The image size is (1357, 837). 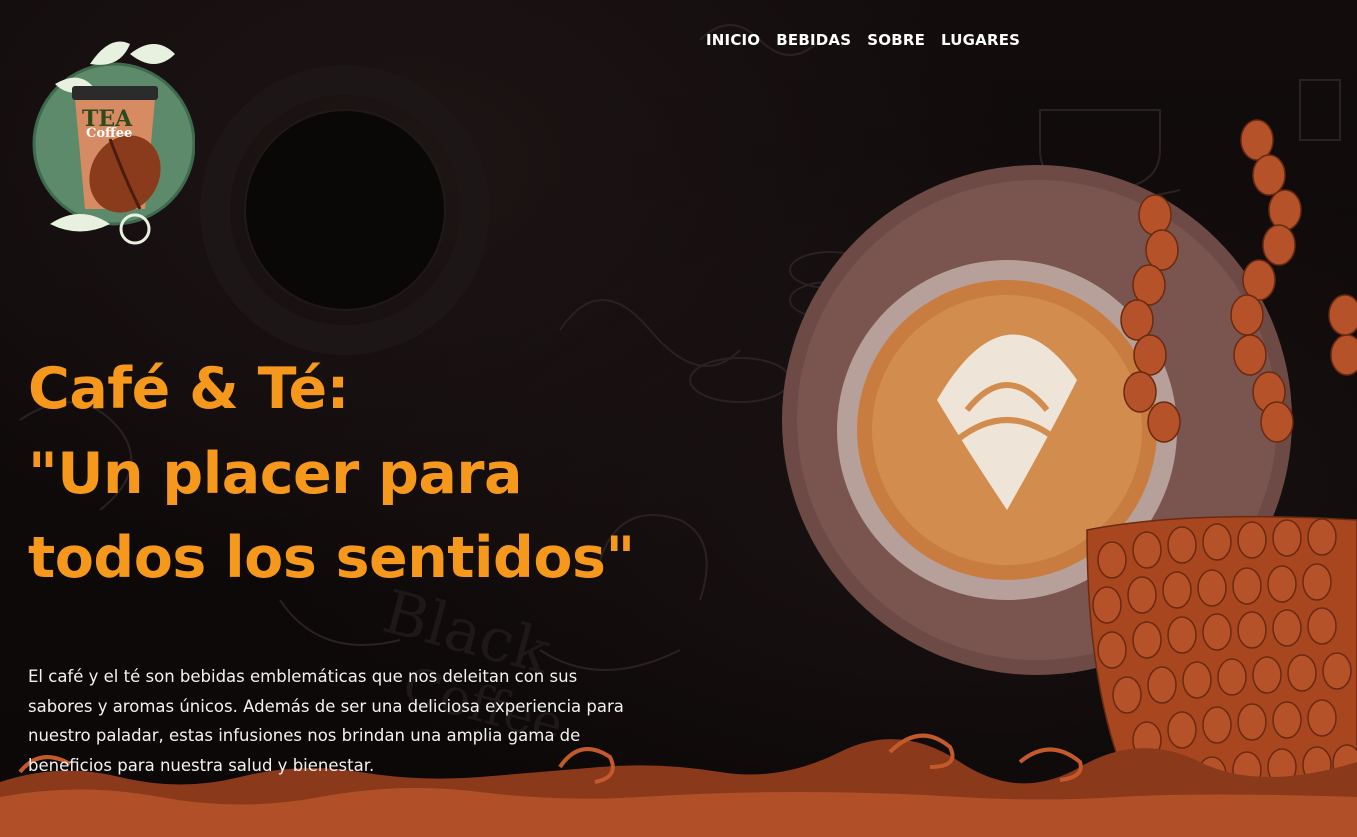 I want to click on site-logo: TEA Coffee, so click(x=112, y=135).